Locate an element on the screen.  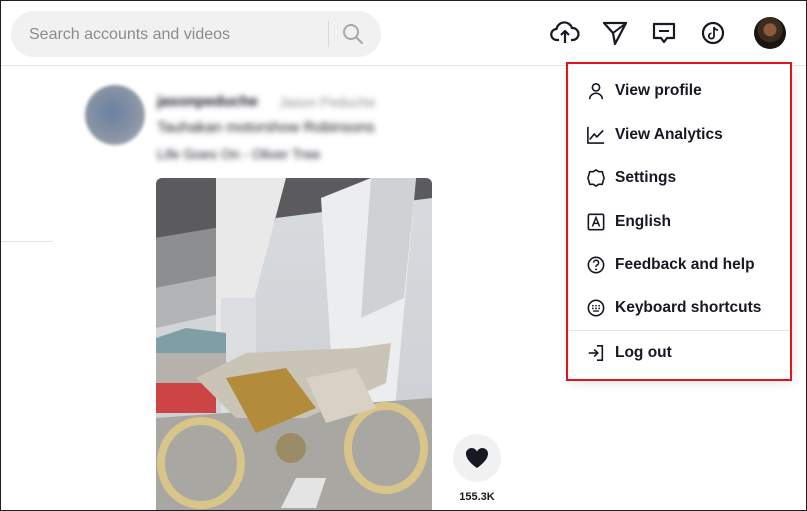
menu-item-label: Keyboard shortcuts is located at coordinates (688, 307).